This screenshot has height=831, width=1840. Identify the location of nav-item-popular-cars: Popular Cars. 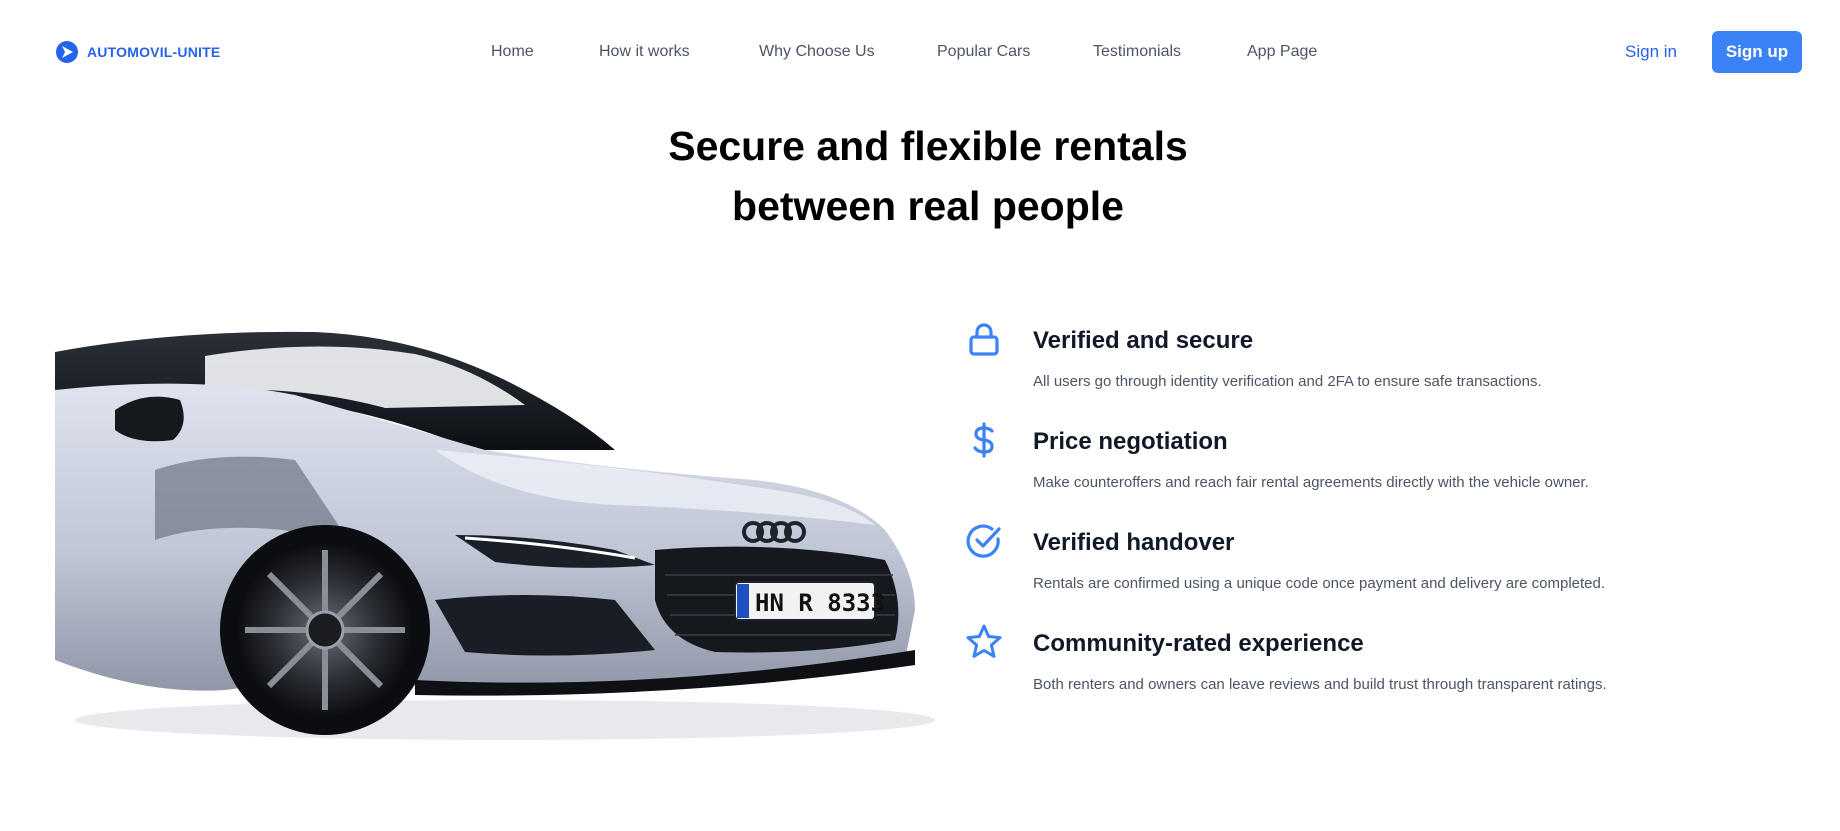
(983, 52).